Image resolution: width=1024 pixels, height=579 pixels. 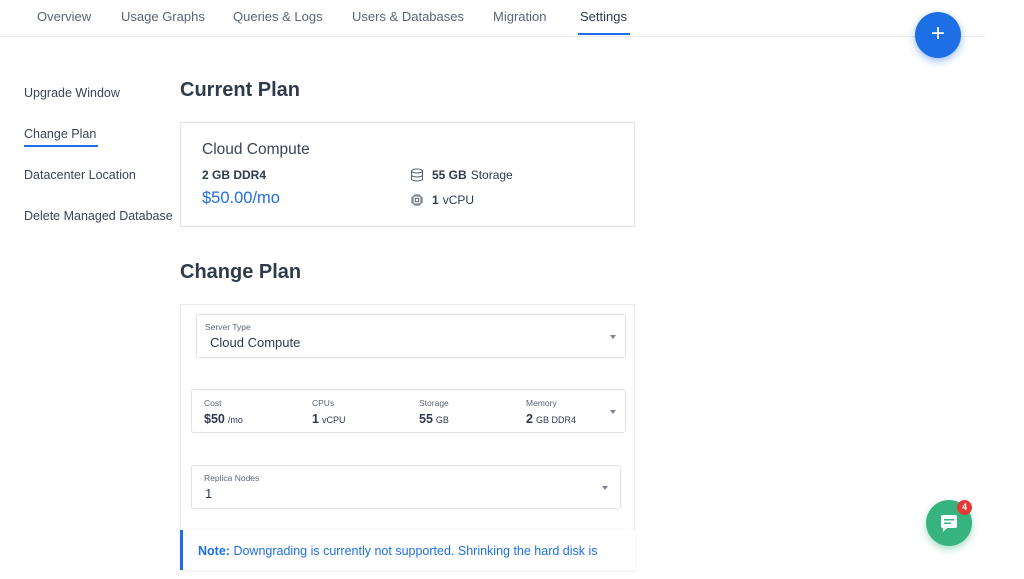 What do you see at coordinates (232, 478) in the screenshot?
I see `replica-nodes-label: Replica Nodes` at bounding box center [232, 478].